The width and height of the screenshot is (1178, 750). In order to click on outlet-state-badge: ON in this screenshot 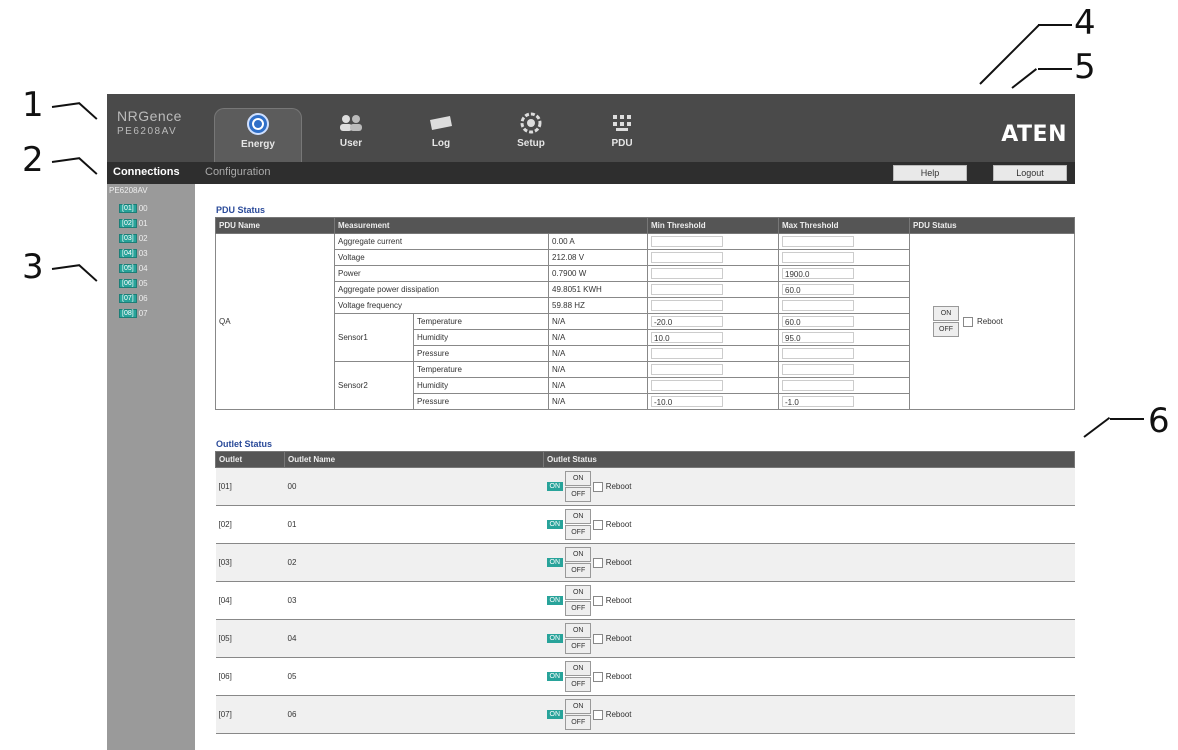, I will do `click(554, 486)`.